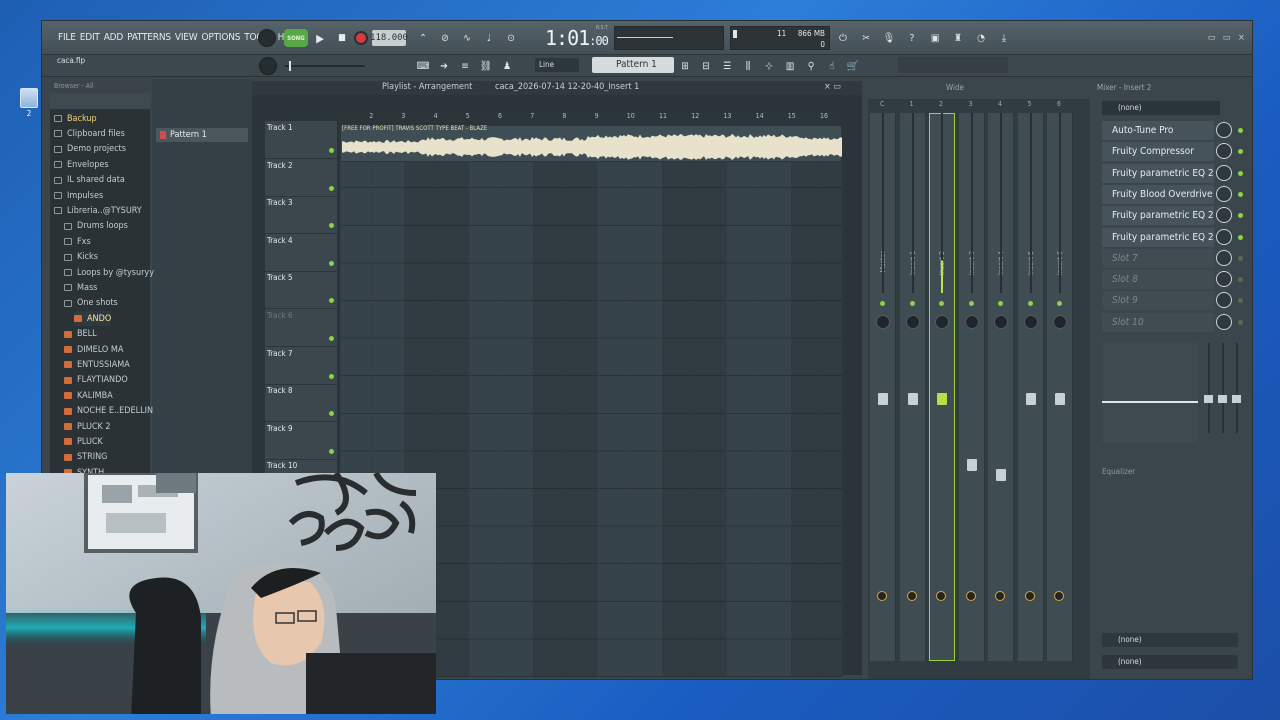 The image size is (1280, 720). What do you see at coordinates (320, 38) in the screenshot?
I see `play-button: ▶` at bounding box center [320, 38].